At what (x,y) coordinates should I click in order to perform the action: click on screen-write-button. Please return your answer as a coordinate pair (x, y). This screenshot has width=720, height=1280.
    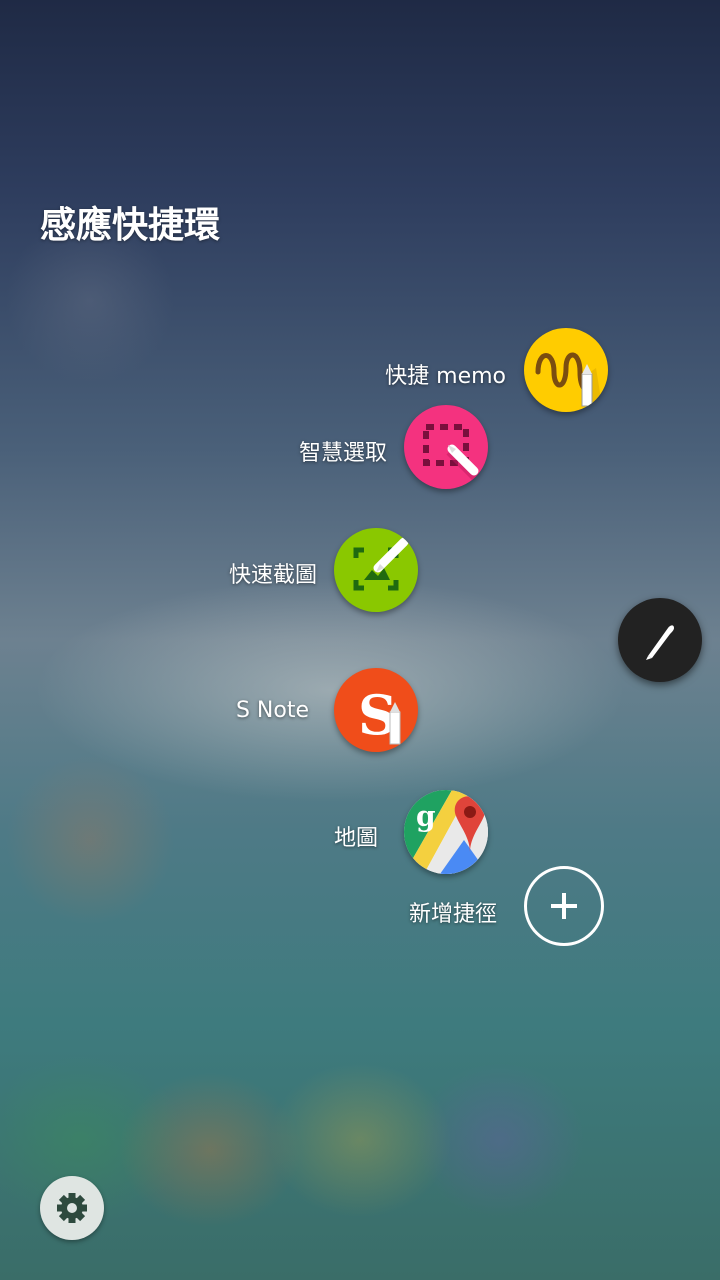
    Looking at the image, I should click on (376, 570).